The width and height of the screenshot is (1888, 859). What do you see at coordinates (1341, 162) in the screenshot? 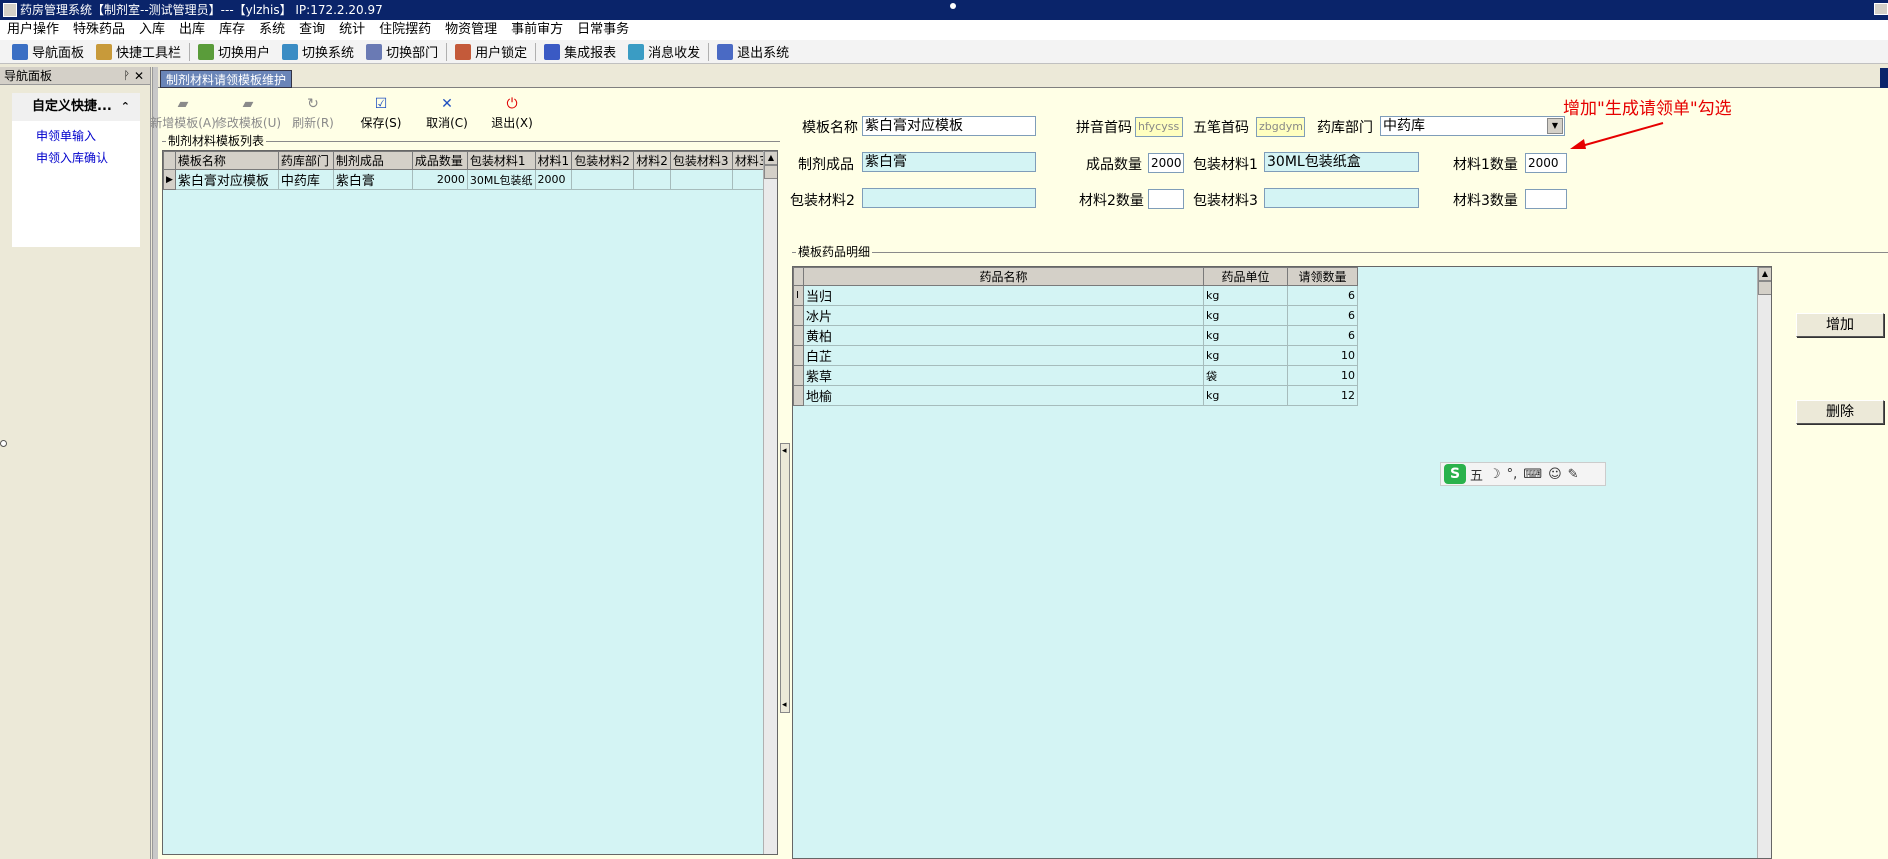
I see `pack1-field: 30ML包装纸盒` at bounding box center [1341, 162].